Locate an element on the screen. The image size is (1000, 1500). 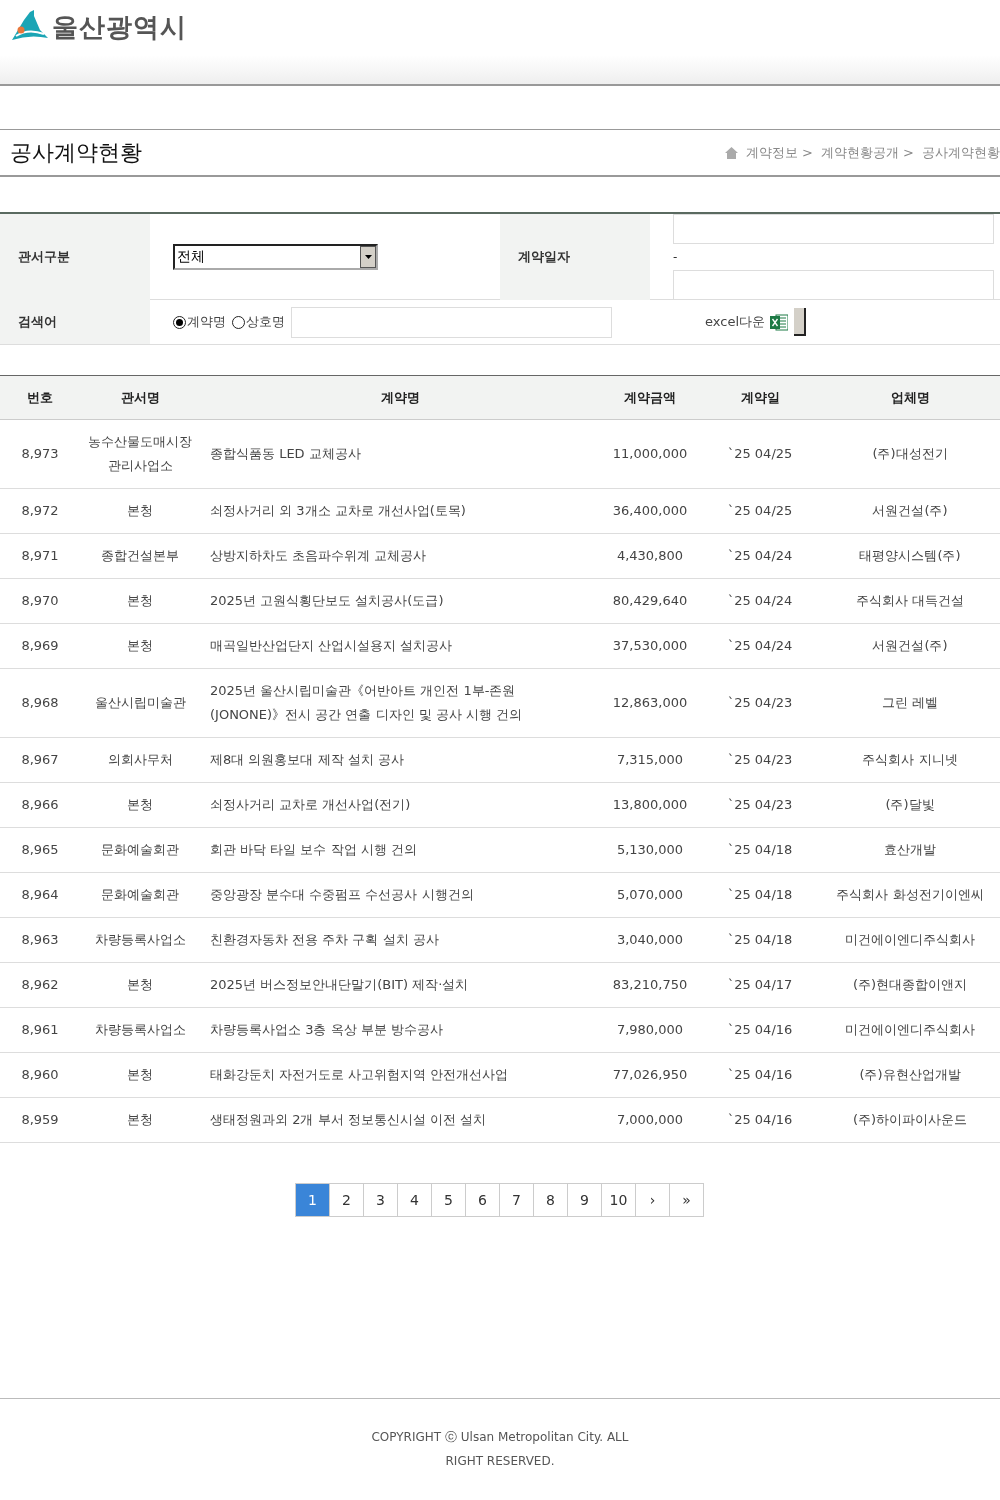
table-cell: 주식회사 지니넷 is located at coordinates (910, 760).